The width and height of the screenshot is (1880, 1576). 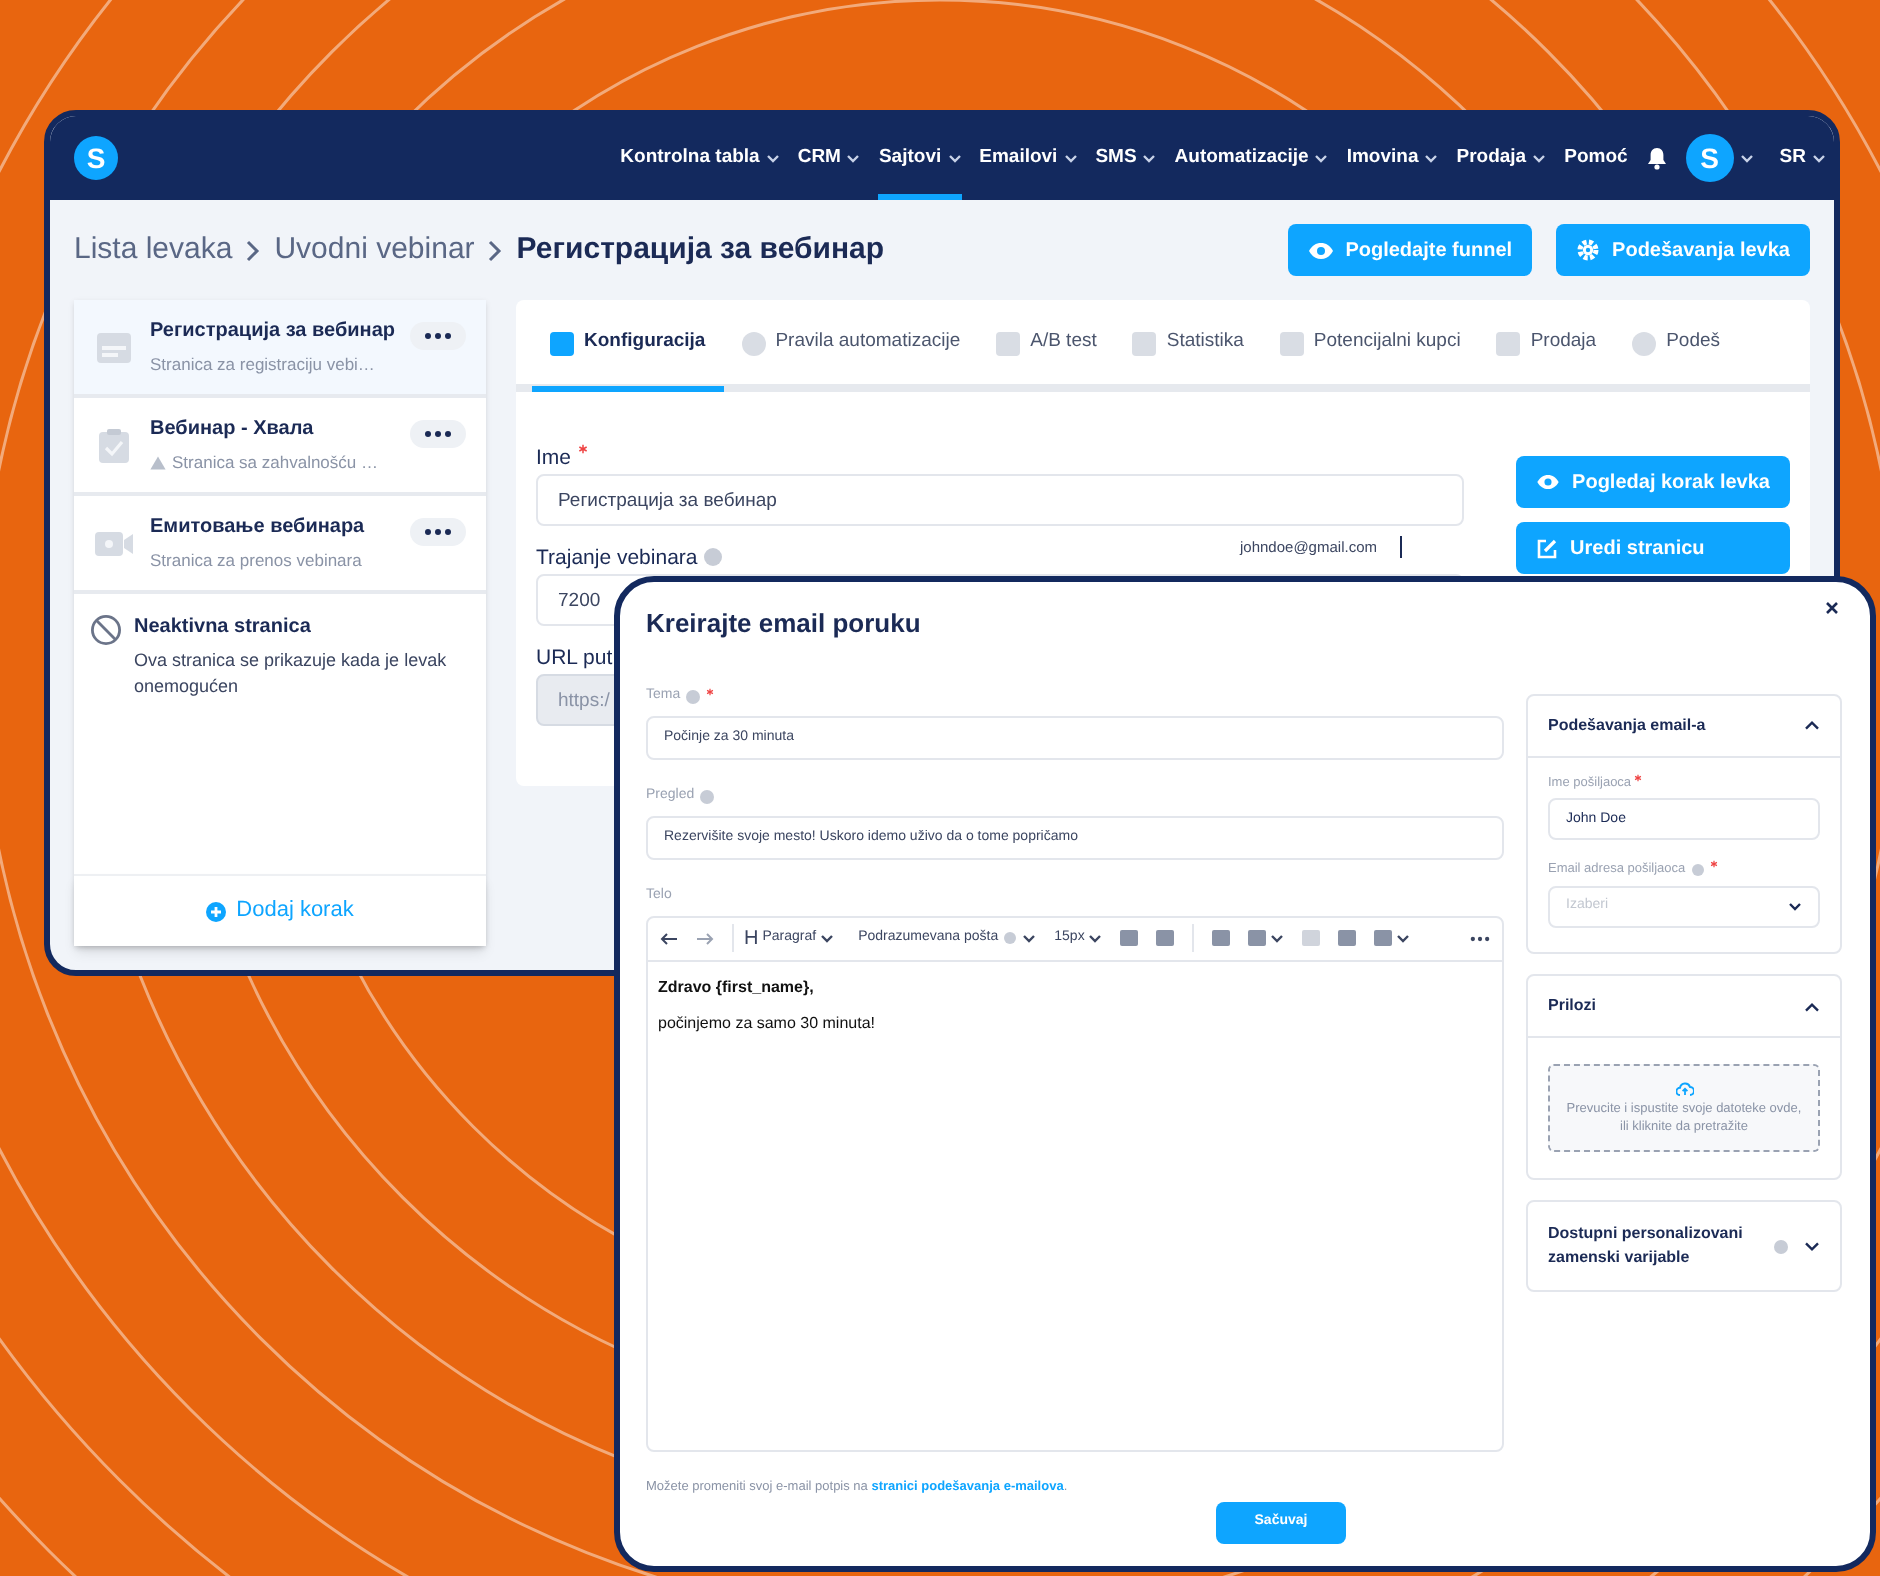 I want to click on field-label: Trajanje vebinara, so click(x=617, y=557).